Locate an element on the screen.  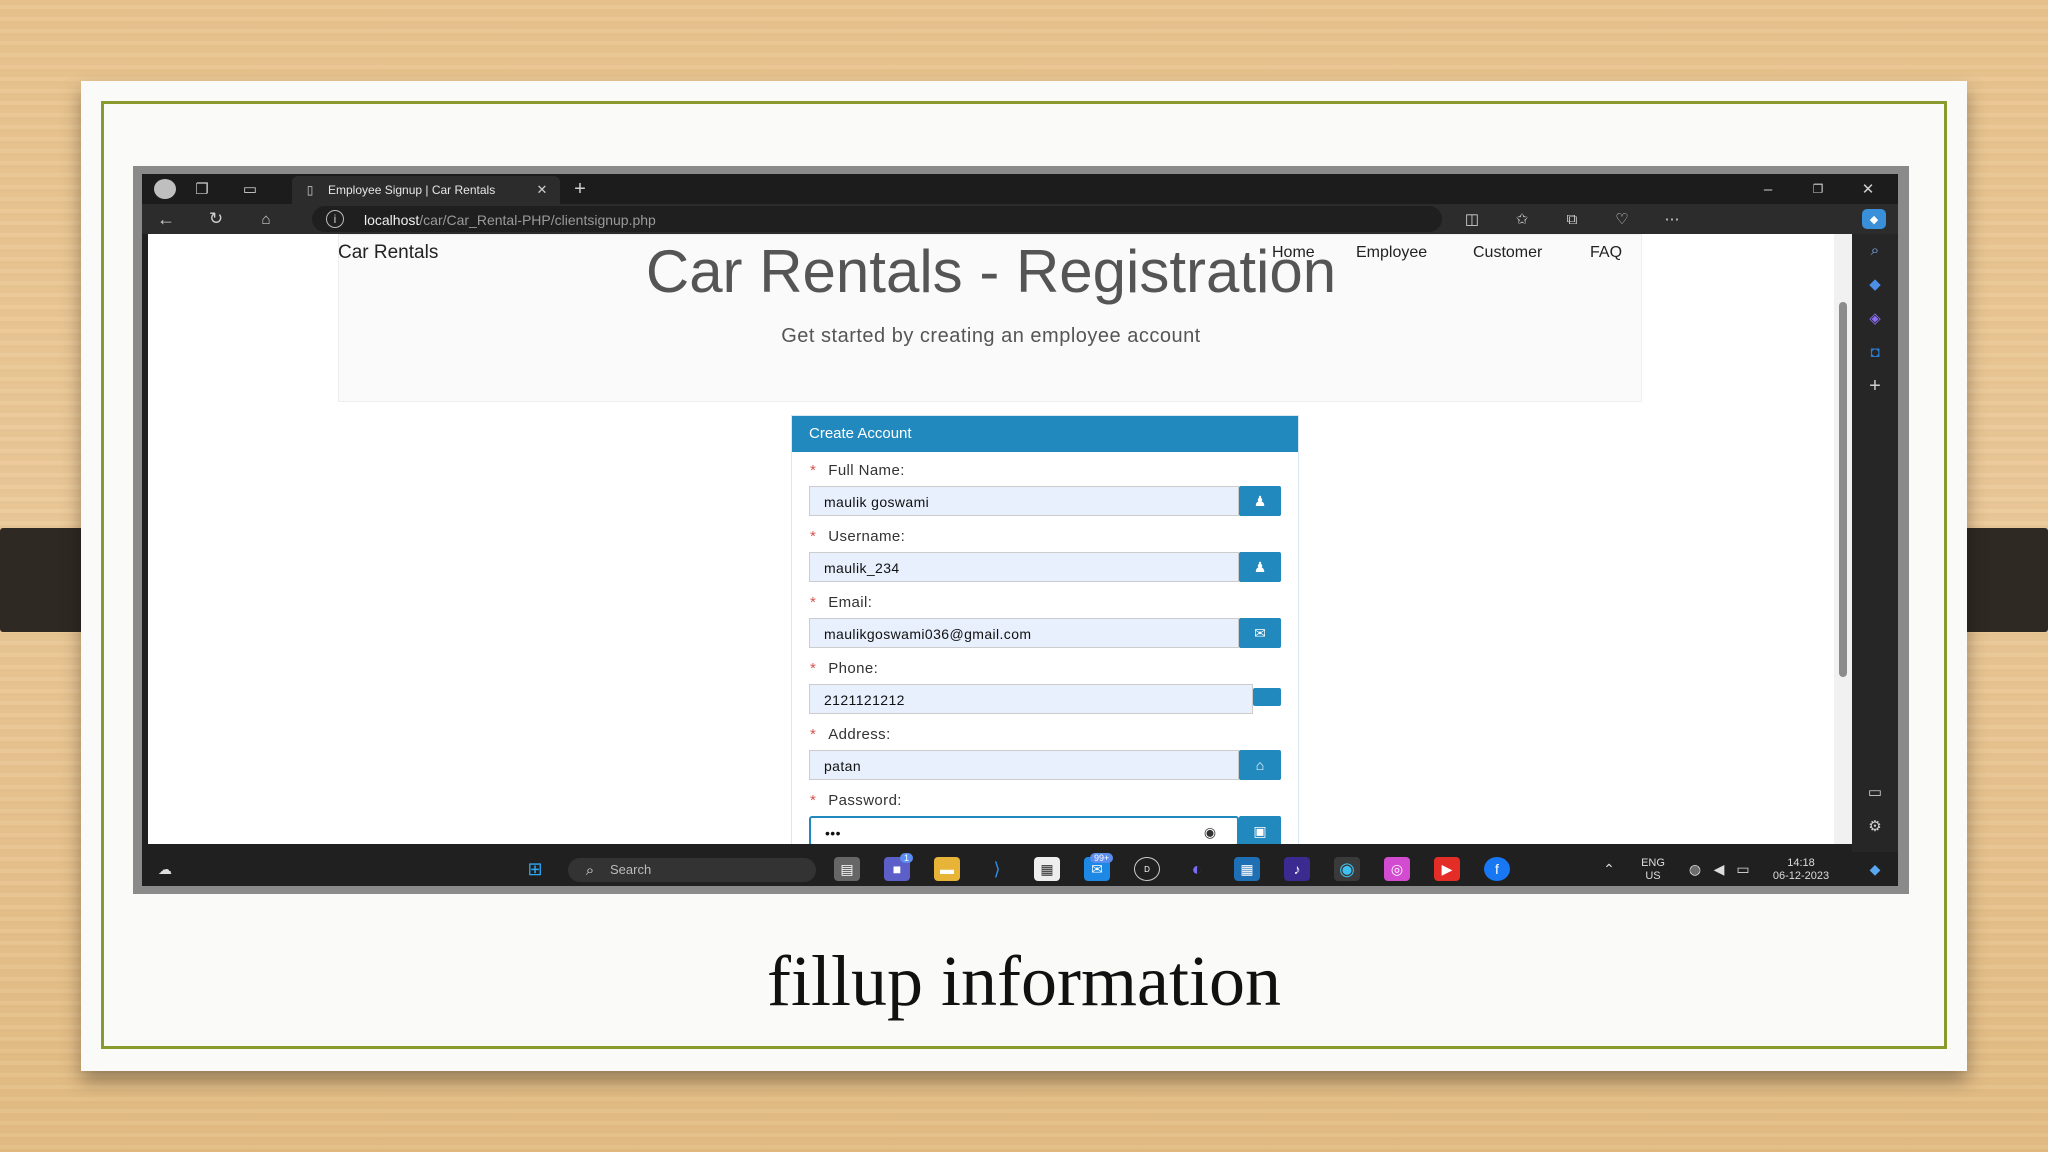
clock-date: 06-12-2023 is located at coordinates (1801, 876).